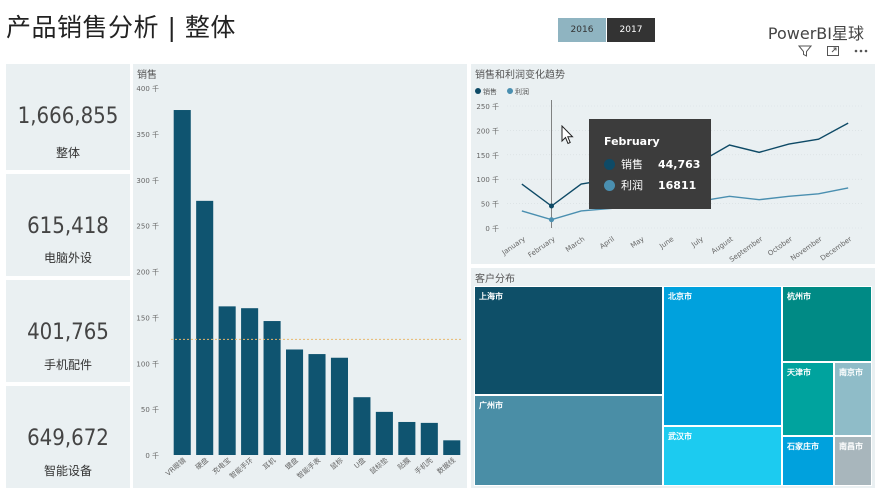  Describe the element at coordinates (609, 164) in the screenshot. I see `sales-dot-icon` at that location.